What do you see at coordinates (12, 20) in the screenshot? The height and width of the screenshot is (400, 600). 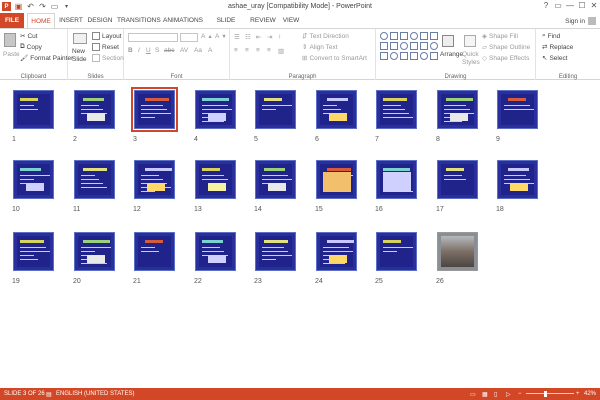 I see `tab-file: FILE` at bounding box center [12, 20].